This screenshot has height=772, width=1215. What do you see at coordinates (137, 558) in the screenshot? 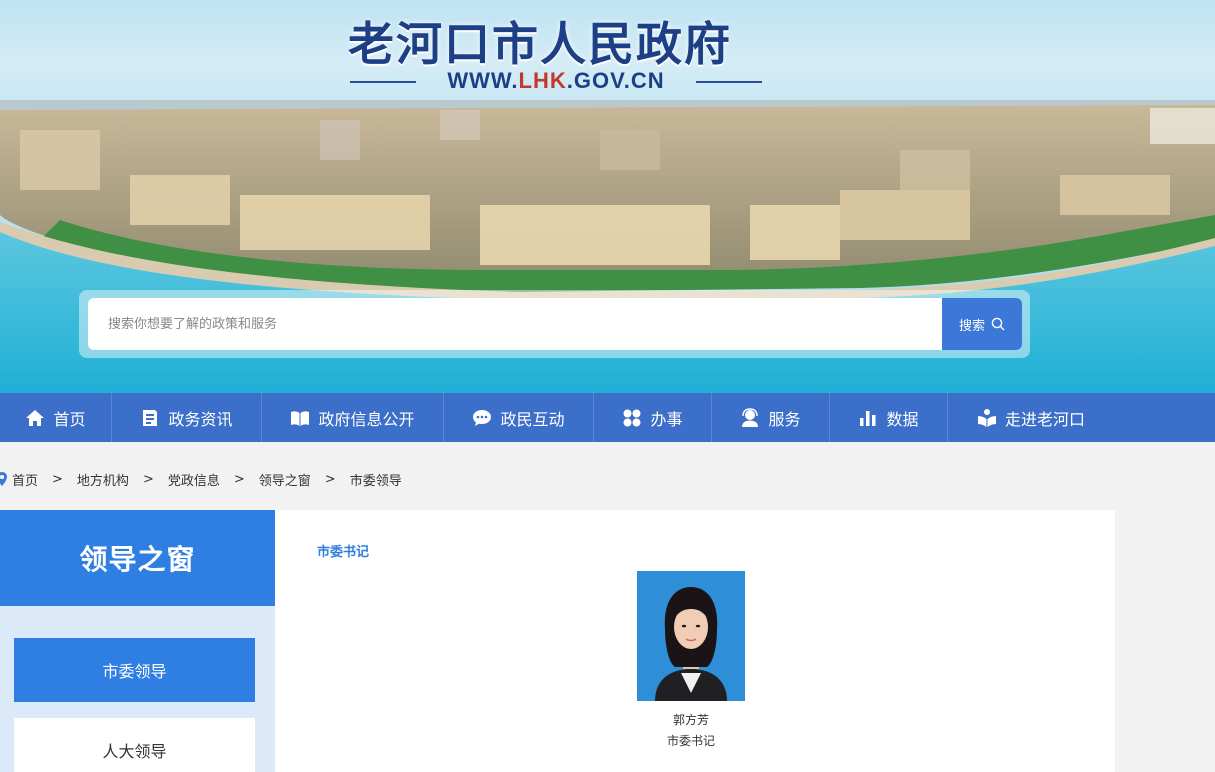
I see `sidebar-title: 领导之窗` at bounding box center [137, 558].